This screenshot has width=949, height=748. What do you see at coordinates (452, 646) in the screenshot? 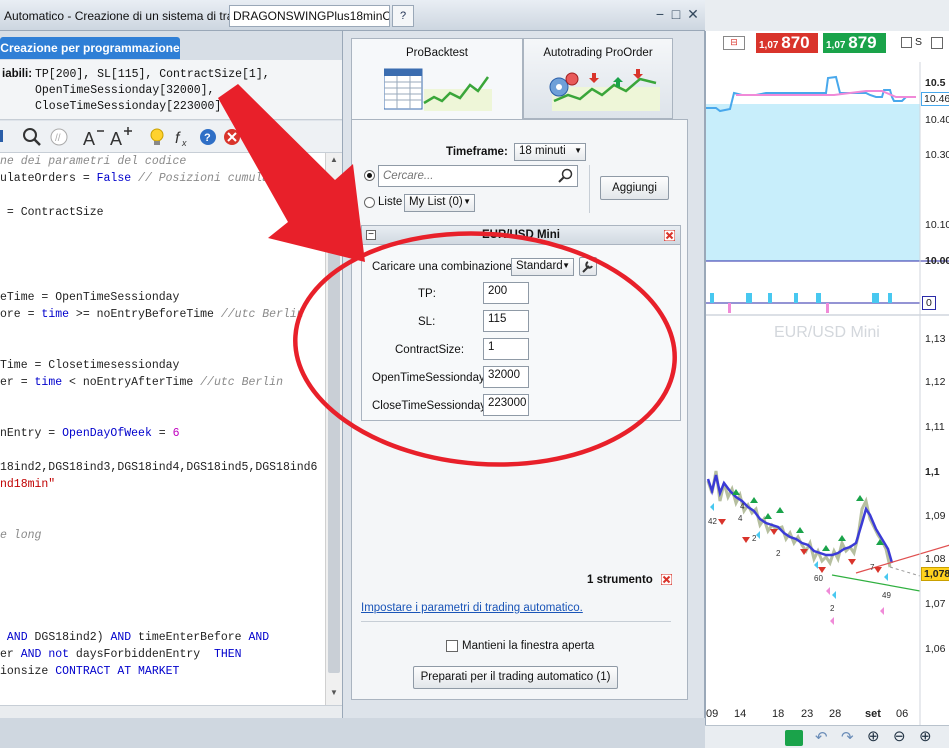
I see `keep-open-checkbox` at bounding box center [452, 646].